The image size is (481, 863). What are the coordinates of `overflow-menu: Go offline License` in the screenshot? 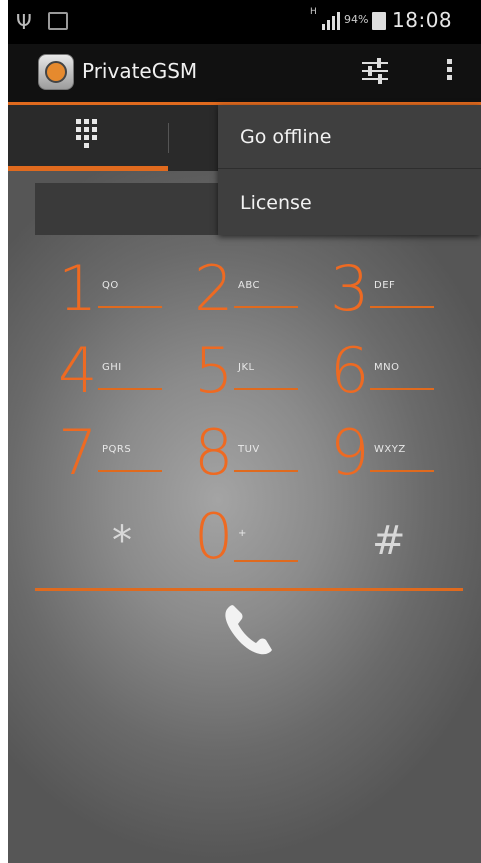 It's located at (349, 170).